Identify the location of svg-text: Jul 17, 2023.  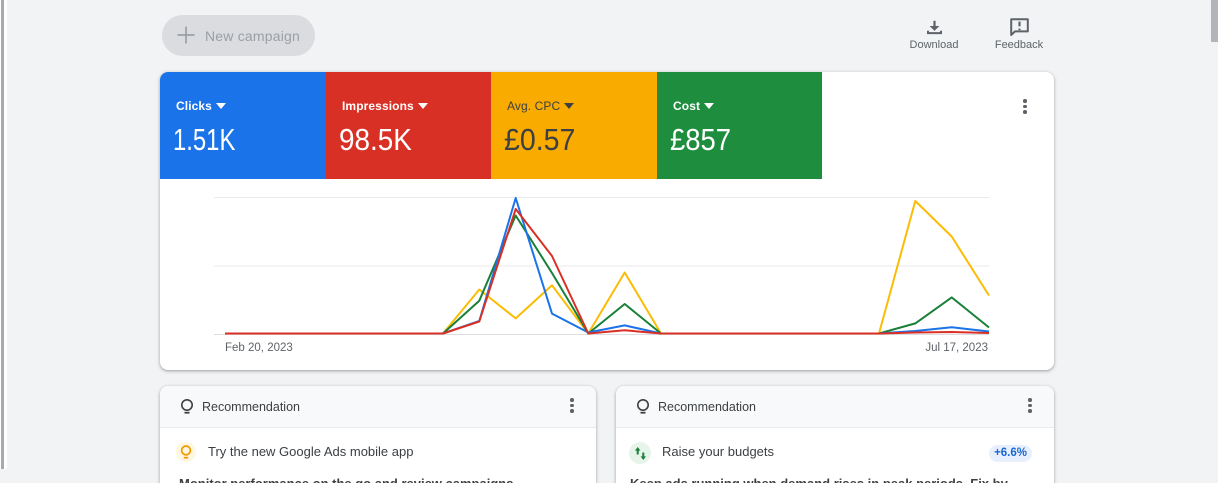
(956, 348).